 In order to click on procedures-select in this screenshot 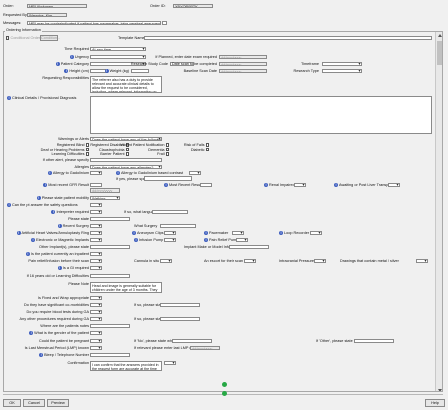, I will do `click(96, 319)`.